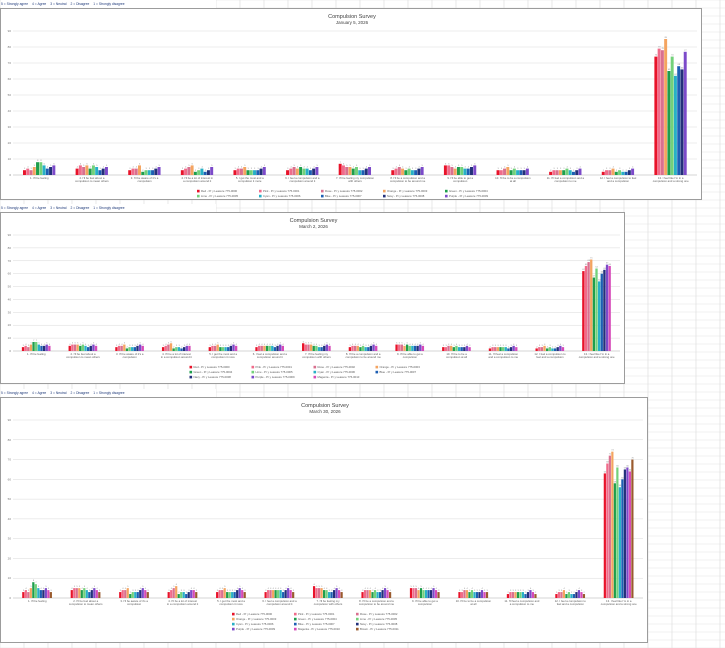 Image resolution: width=725 pixels, height=648 pixels. Describe the element at coordinates (109, 393) in the screenshot. I see `scale-legend-item: 1 = Strongly disagree` at that location.